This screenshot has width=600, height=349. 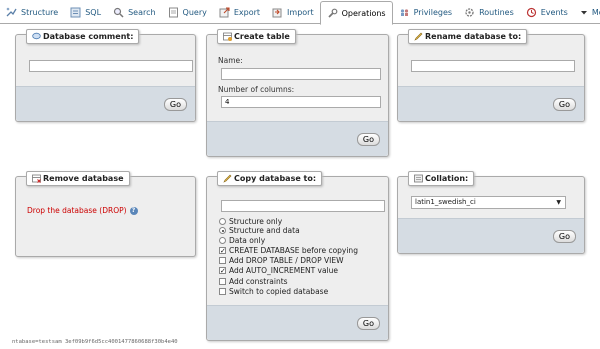 What do you see at coordinates (259, 230) in the screenshot?
I see `structure-and-data-radio: Structure and data` at bounding box center [259, 230].